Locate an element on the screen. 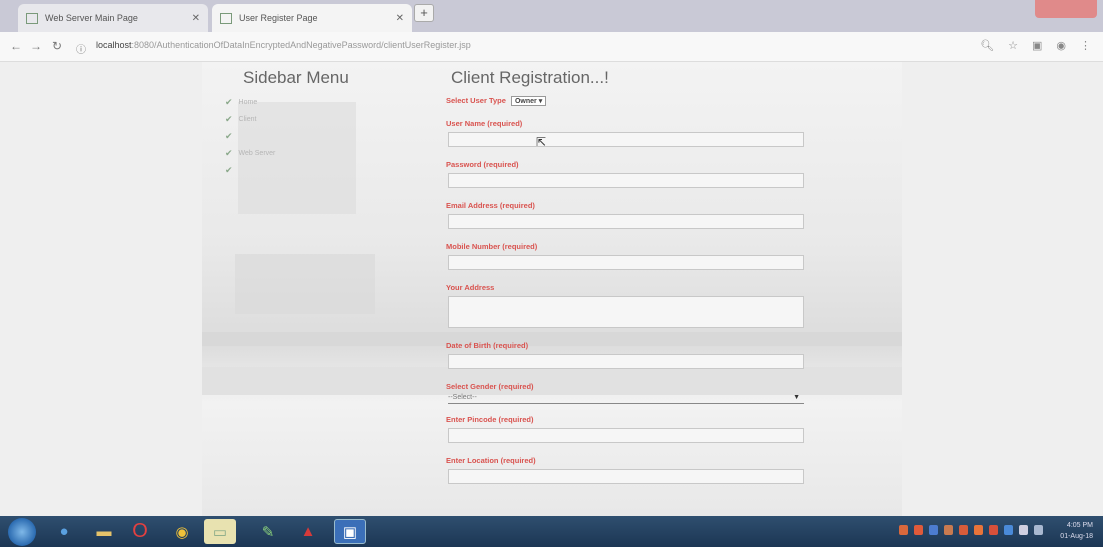  user-type-row: Select User Type Owner ▾ is located at coordinates (633, 101).